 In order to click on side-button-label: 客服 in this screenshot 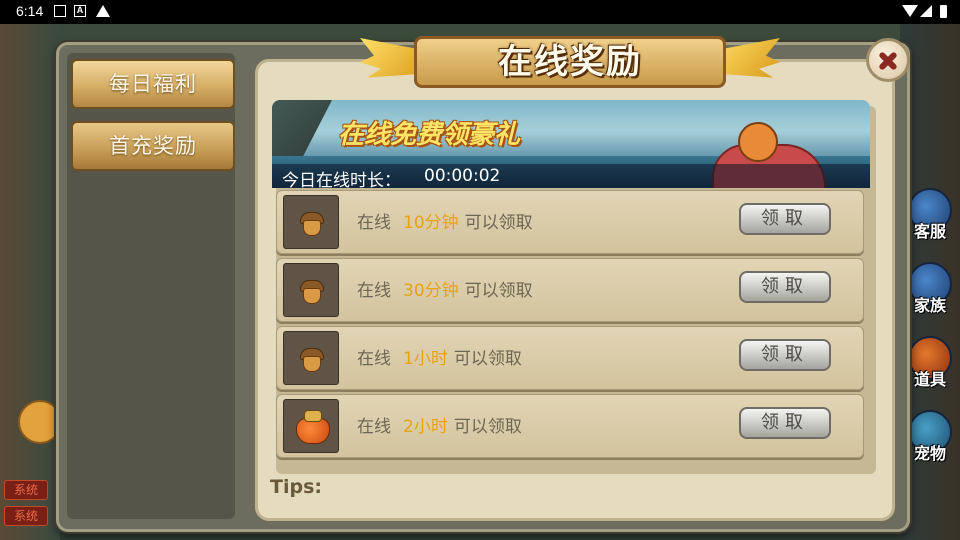, I will do `click(929, 231)`.